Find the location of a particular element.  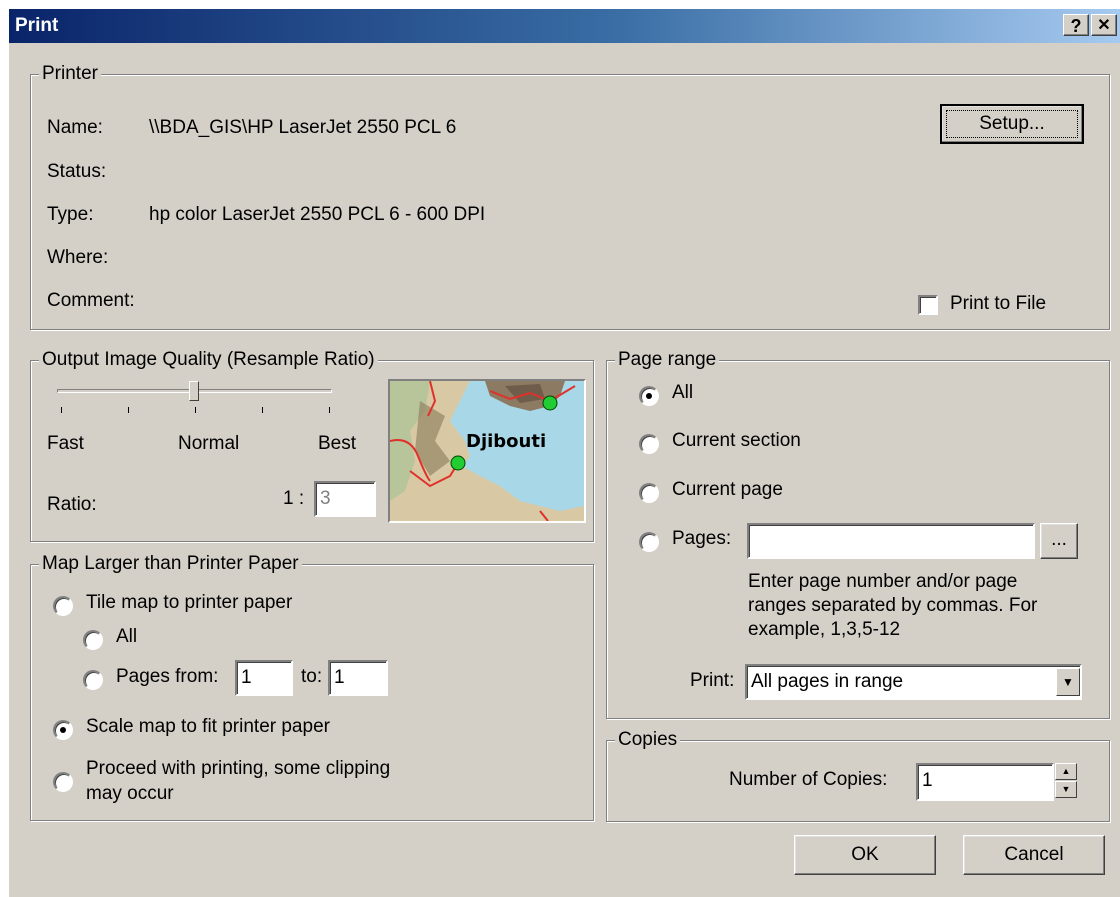

quality-slider-thumb is located at coordinates (194, 391).